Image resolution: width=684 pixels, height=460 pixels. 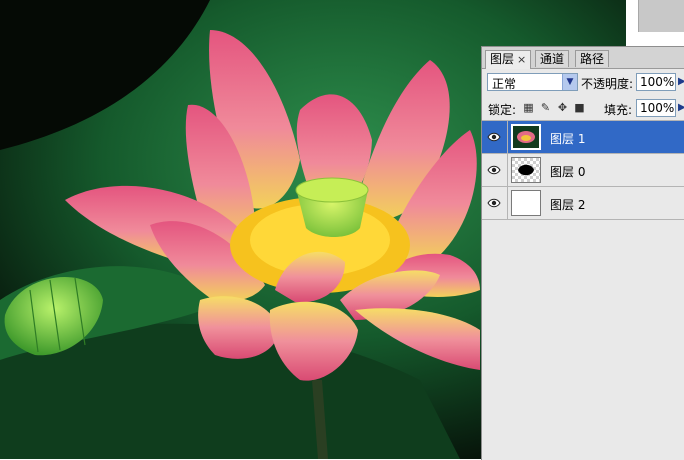 I want to click on tab-paths: 路径, so click(x=592, y=58).